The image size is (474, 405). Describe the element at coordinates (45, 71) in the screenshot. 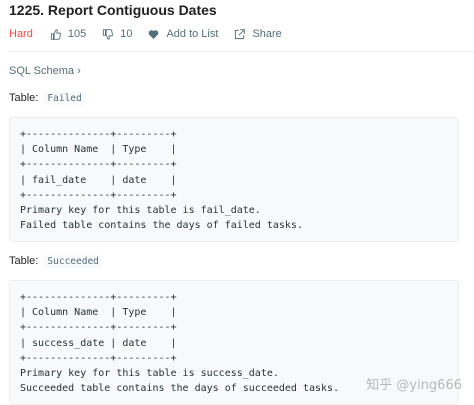

I see `sql-schema-link: SQL Schema ›` at that location.